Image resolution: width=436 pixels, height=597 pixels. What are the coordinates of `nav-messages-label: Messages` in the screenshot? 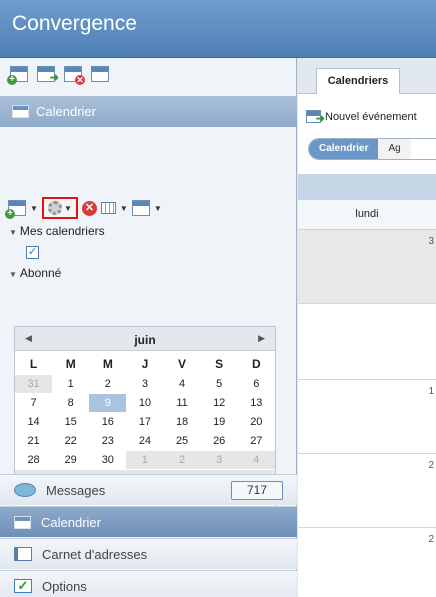 It's located at (76, 490).